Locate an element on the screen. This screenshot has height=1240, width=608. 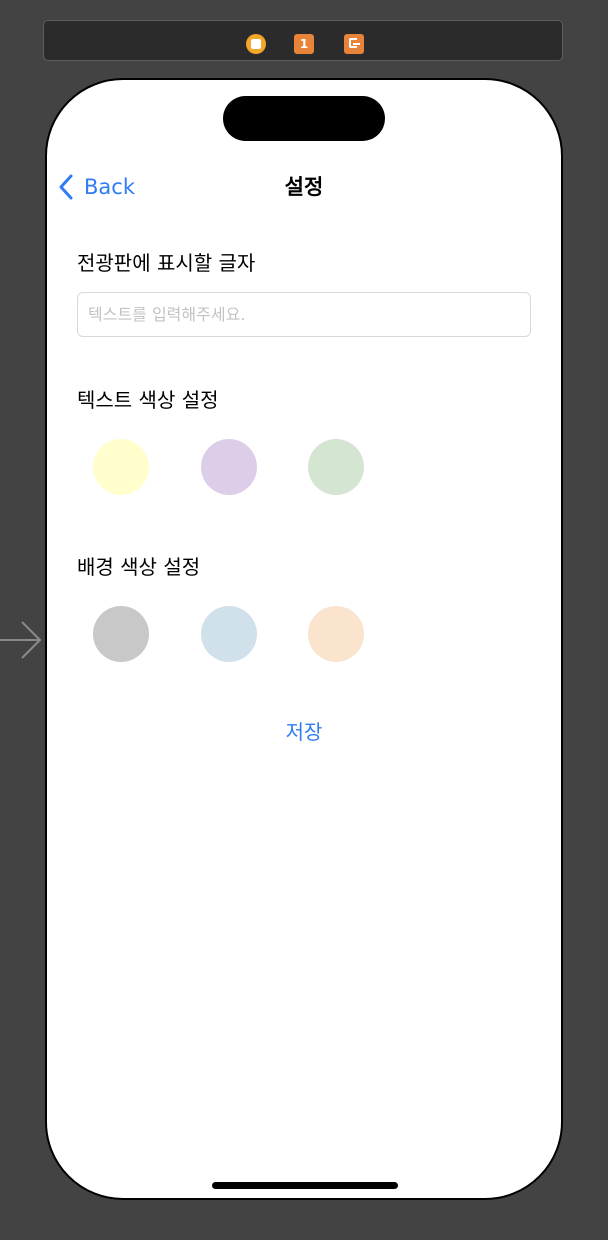
background-color-swatch-gray is located at coordinates (121, 634).